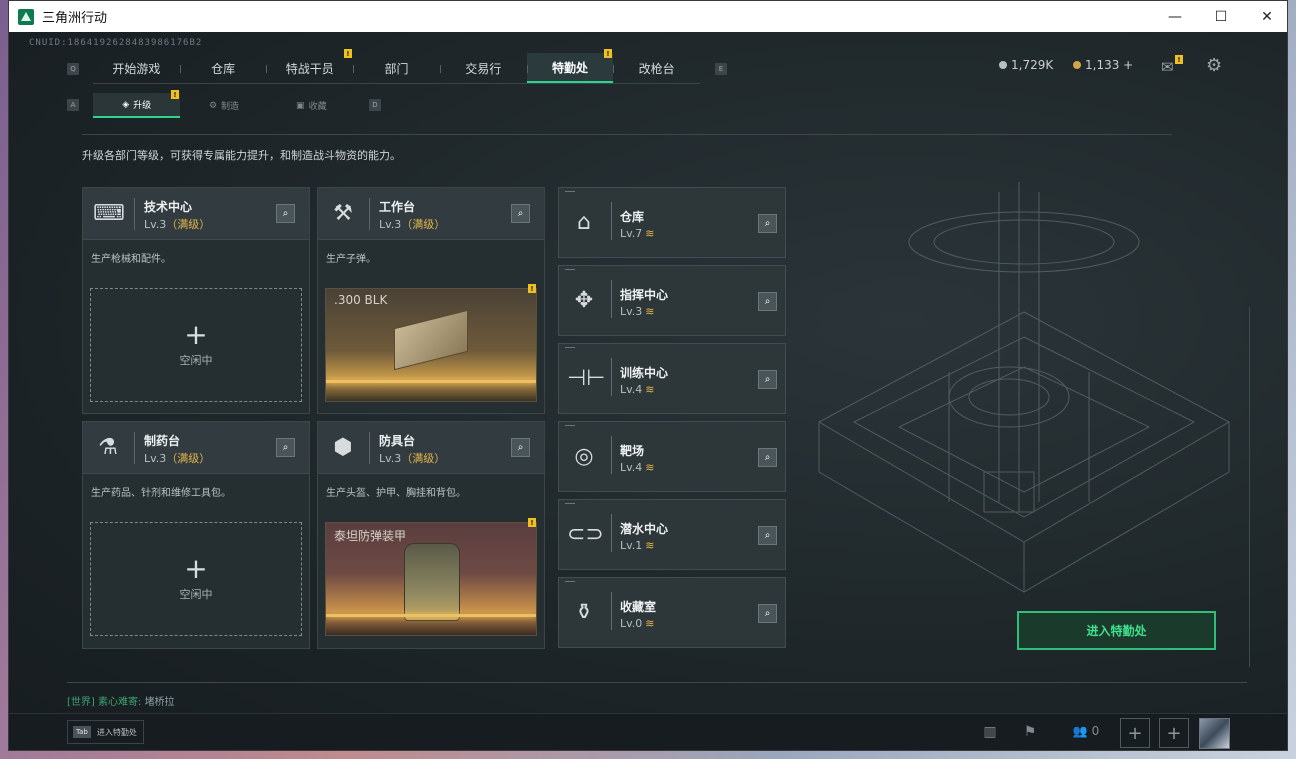 The image size is (1296, 759). What do you see at coordinates (73, 105) in the screenshot?
I see `subnav-prev-key: A` at bounding box center [73, 105].